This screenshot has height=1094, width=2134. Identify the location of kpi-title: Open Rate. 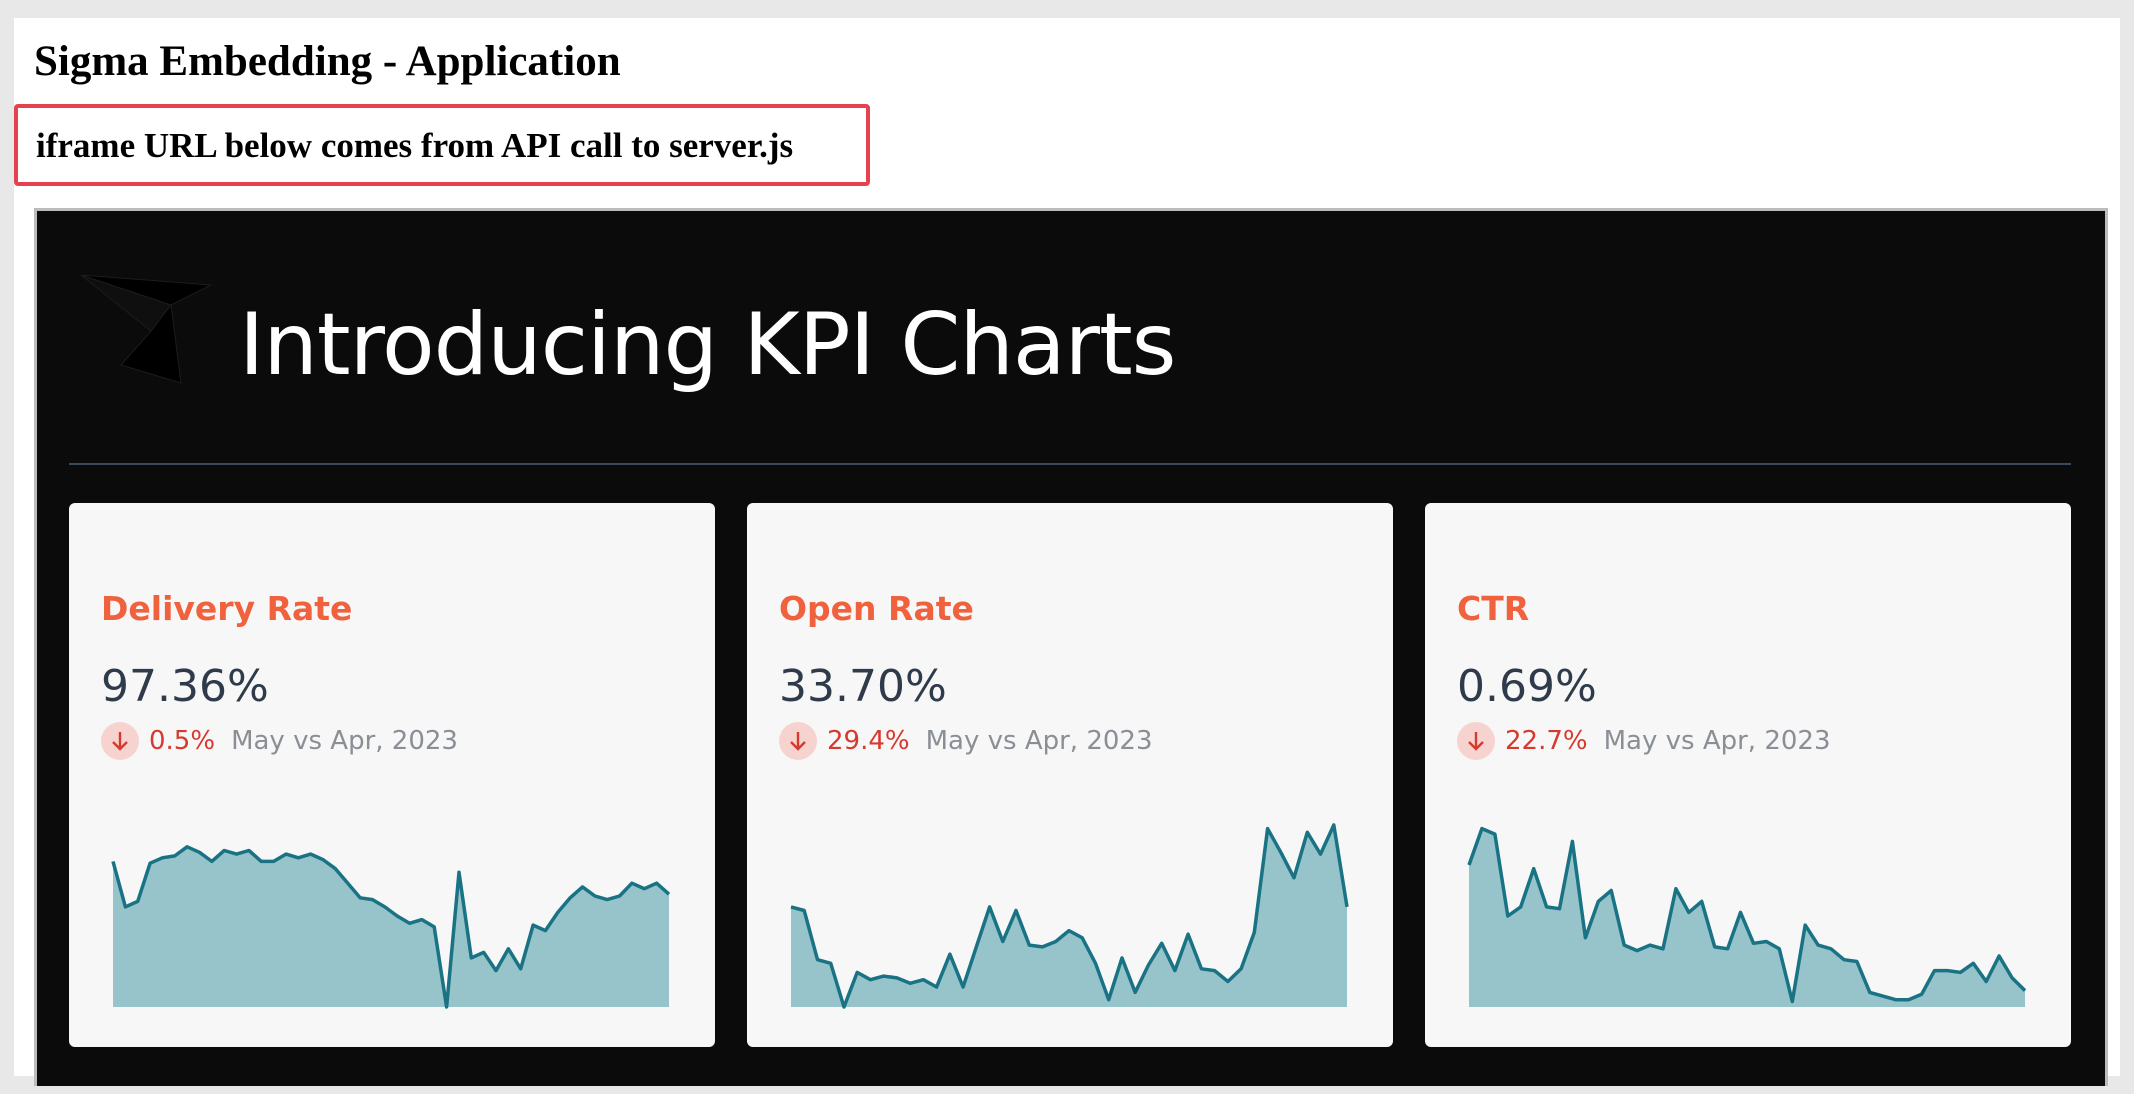
(876, 608).